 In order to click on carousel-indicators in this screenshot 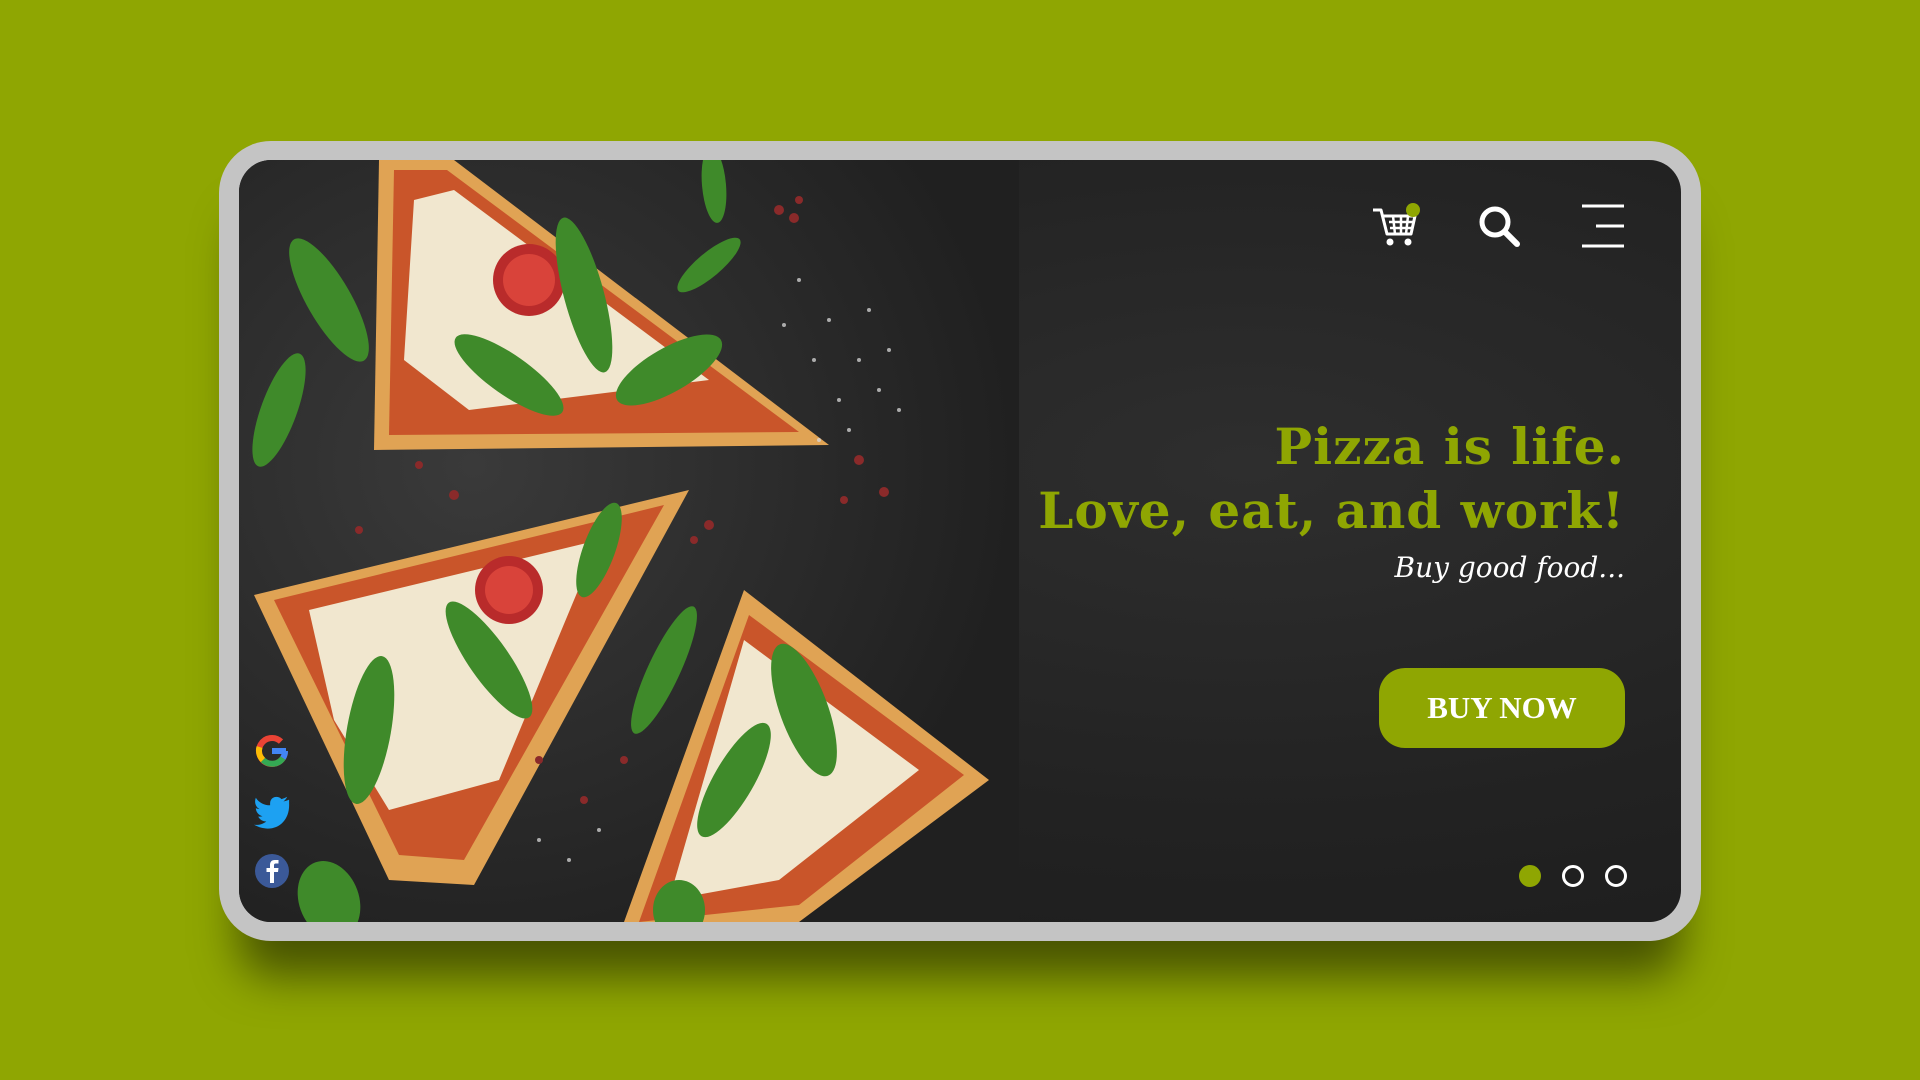, I will do `click(1573, 876)`.